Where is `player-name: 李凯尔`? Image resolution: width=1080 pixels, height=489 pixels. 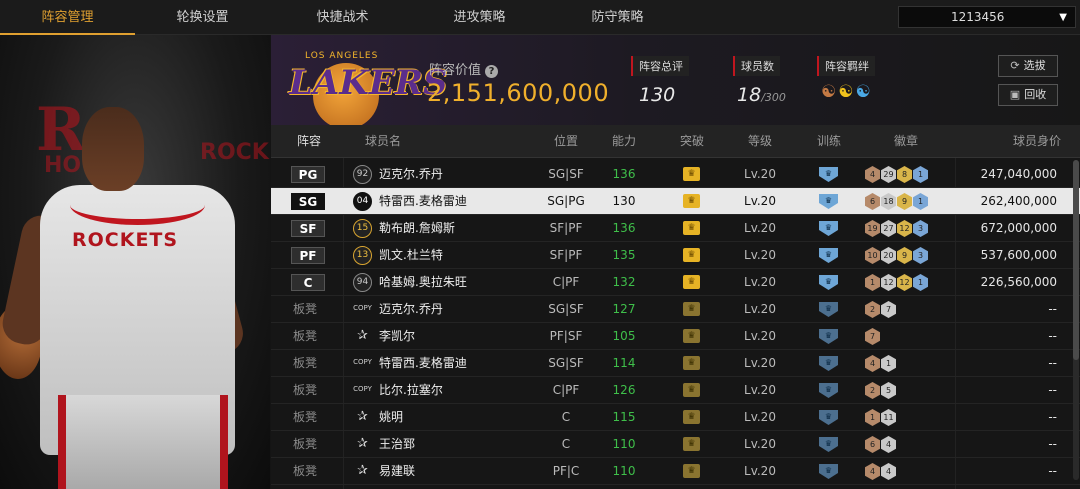 player-name: 李凯尔 is located at coordinates (397, 336).